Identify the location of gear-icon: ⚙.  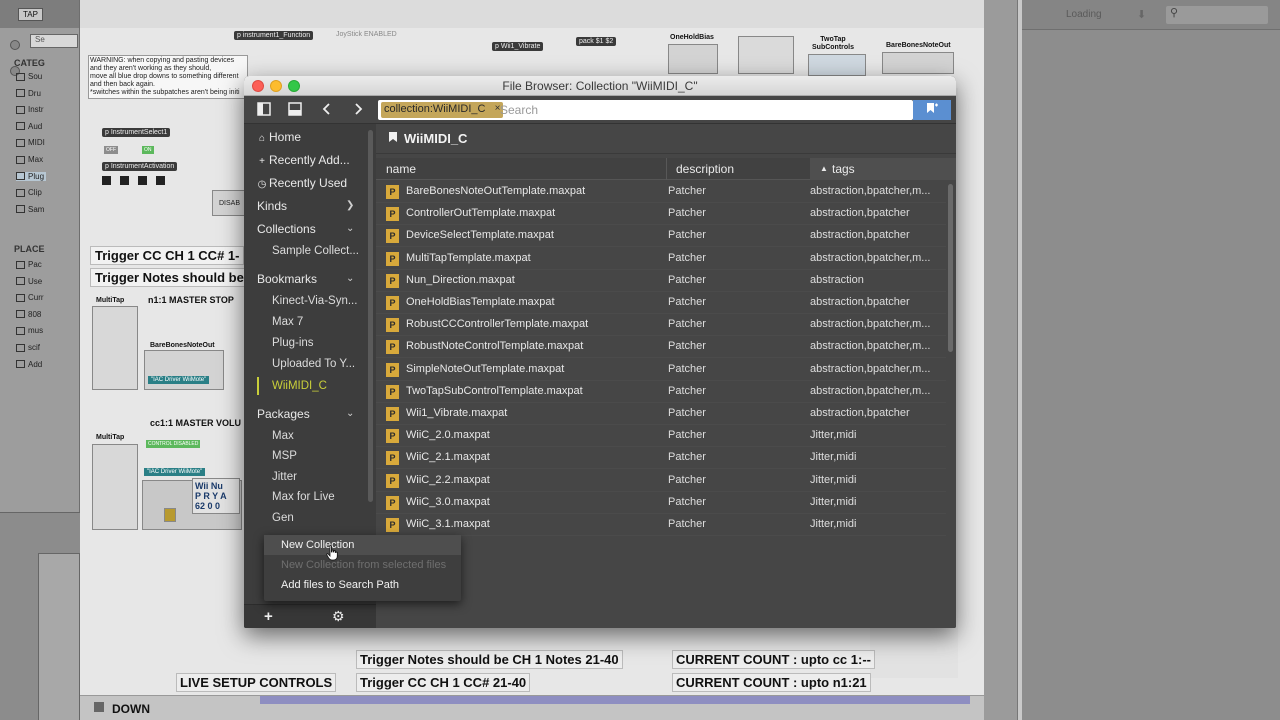
(338, 616).